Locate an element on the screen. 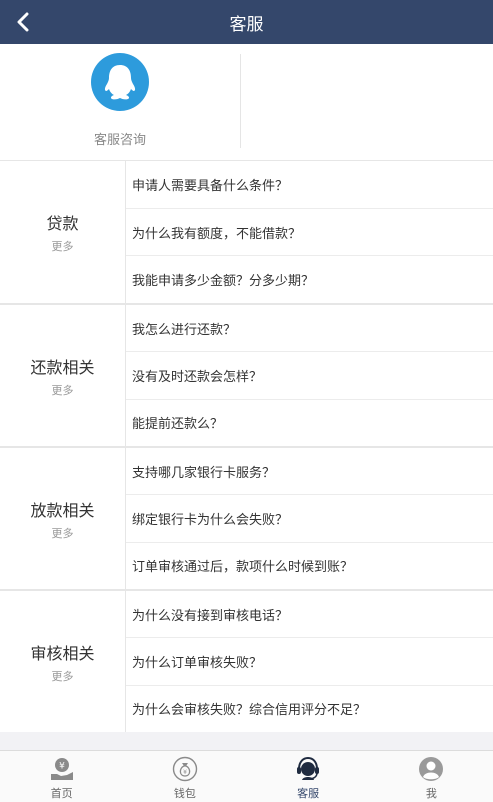 The height and width of the screenshot is (802, 493). tab-wallet: ¥ 钱包 is located at coordinates (184, 776).